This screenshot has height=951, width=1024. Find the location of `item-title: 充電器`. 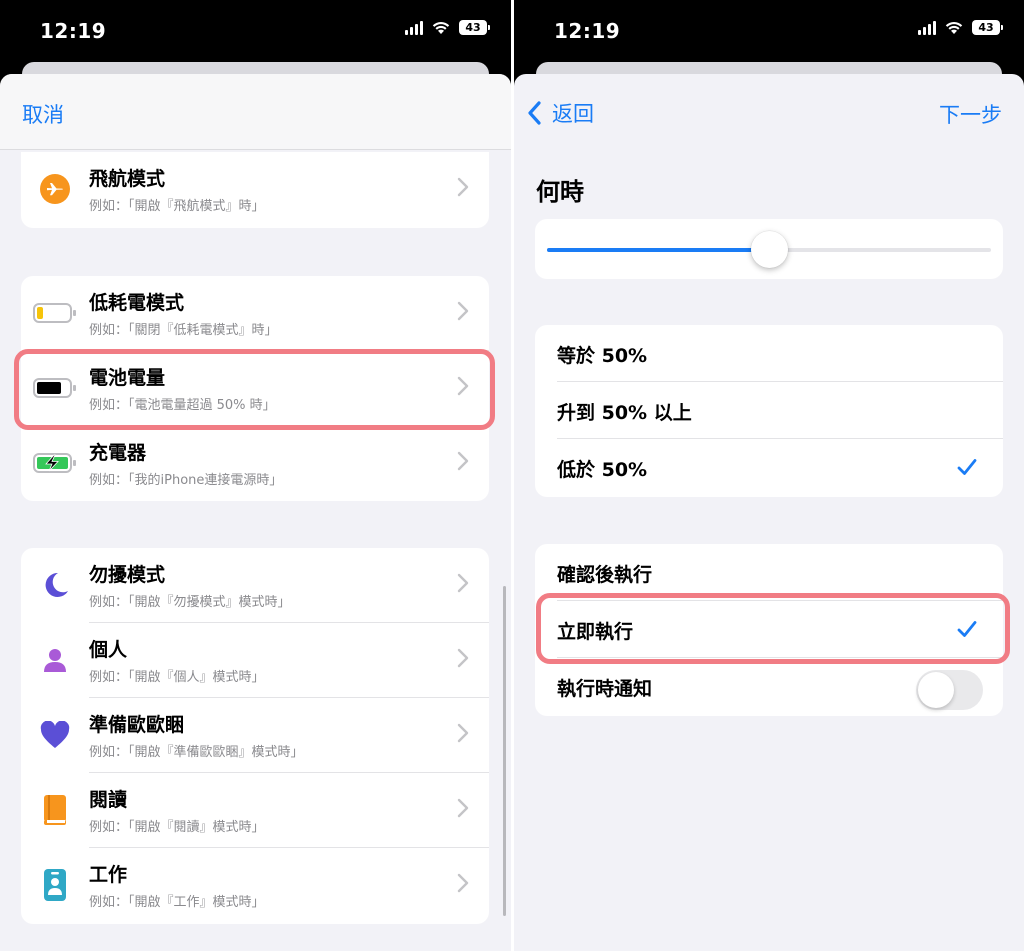

item-title: 充電器 is located at coordinates (118, 453).